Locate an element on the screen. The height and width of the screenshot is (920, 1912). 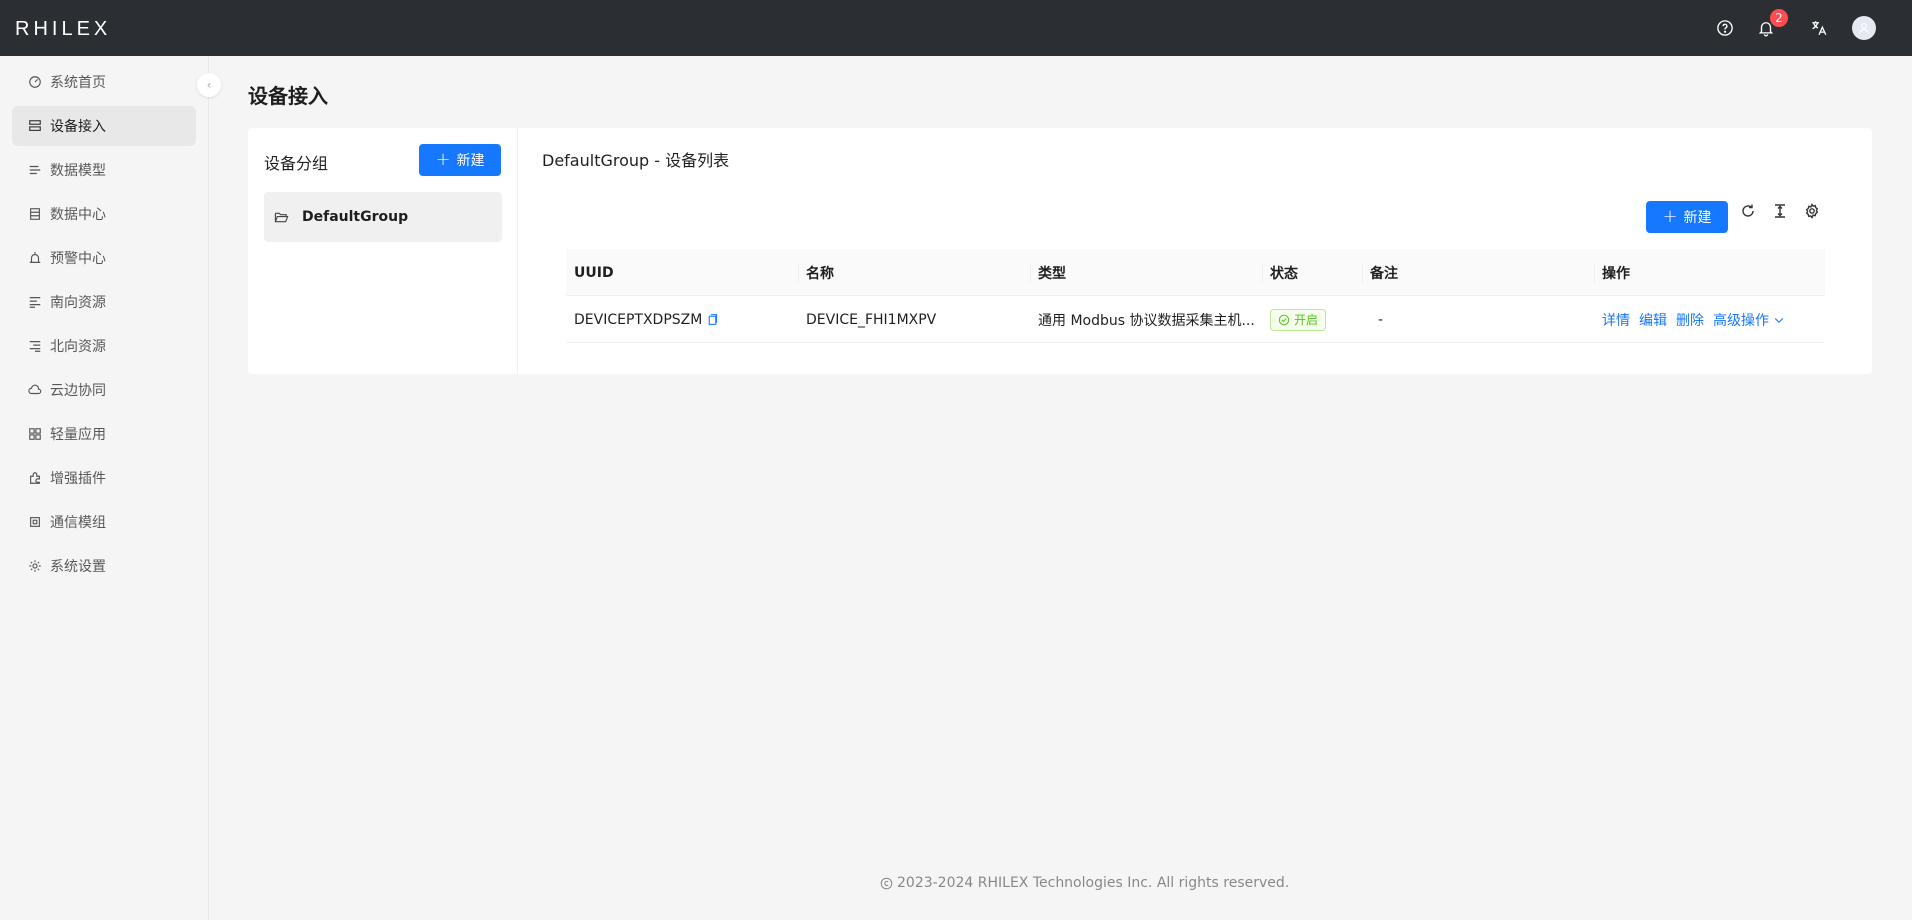
alarm-icon is located at coordinates (35, 258).